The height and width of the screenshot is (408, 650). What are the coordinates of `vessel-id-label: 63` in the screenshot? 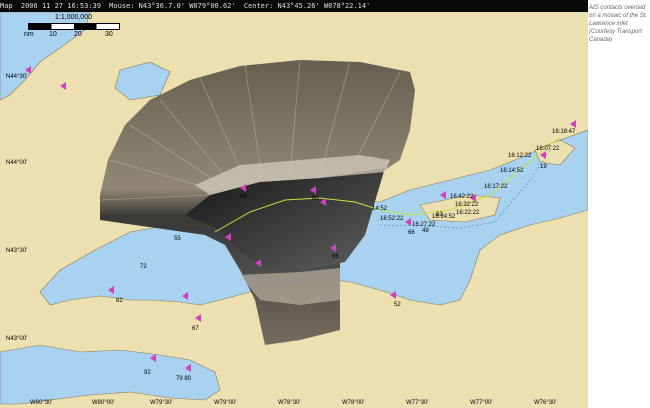 It's located at (439, 215).